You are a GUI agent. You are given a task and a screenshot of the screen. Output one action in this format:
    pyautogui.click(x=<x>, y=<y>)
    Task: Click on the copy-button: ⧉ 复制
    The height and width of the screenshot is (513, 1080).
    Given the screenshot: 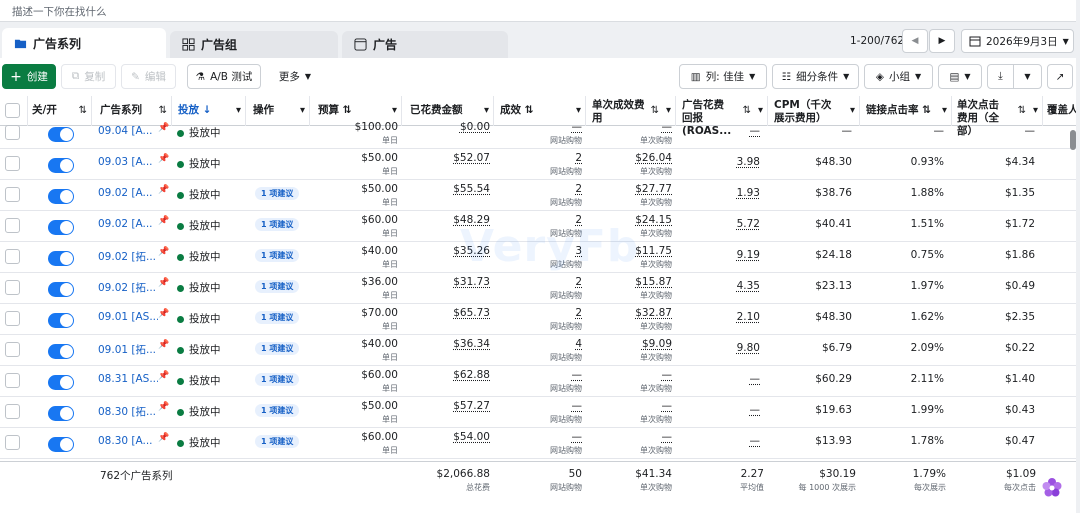 What is the action you would take?
    pyautogui.click(x=88, y=76)
    